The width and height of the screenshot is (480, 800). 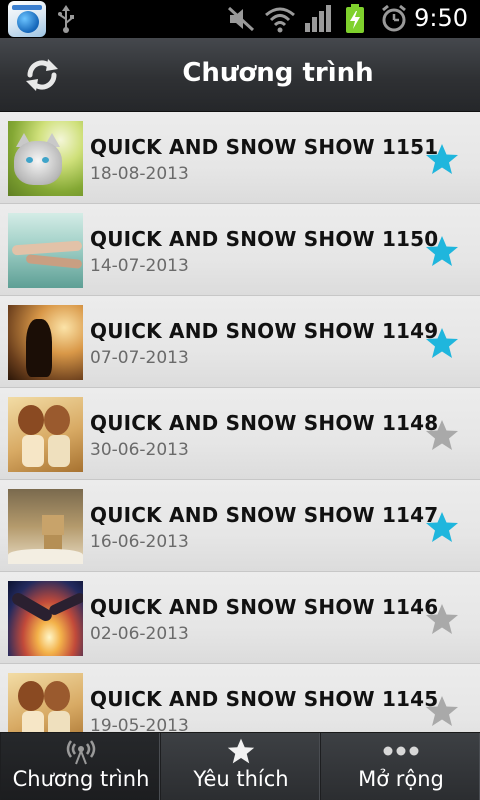 I want to click on wifi-icon, so click(x=280, y=20).